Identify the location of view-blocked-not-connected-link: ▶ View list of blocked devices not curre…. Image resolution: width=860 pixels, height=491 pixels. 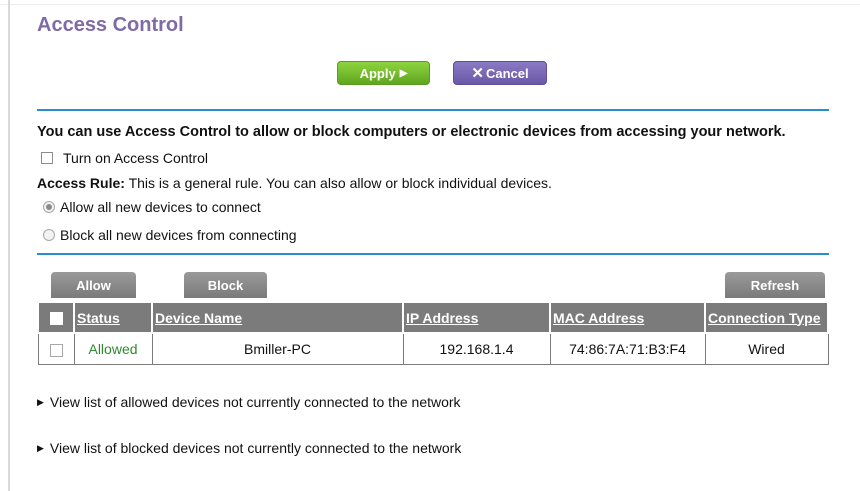
(249, 448).